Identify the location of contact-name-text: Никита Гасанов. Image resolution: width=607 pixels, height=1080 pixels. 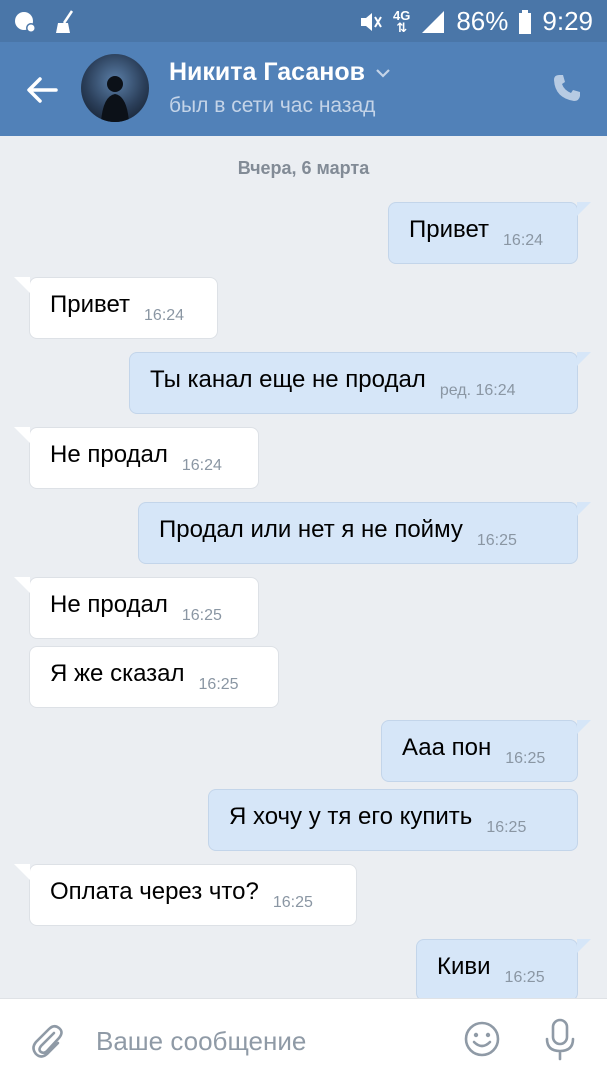
(267, 72).